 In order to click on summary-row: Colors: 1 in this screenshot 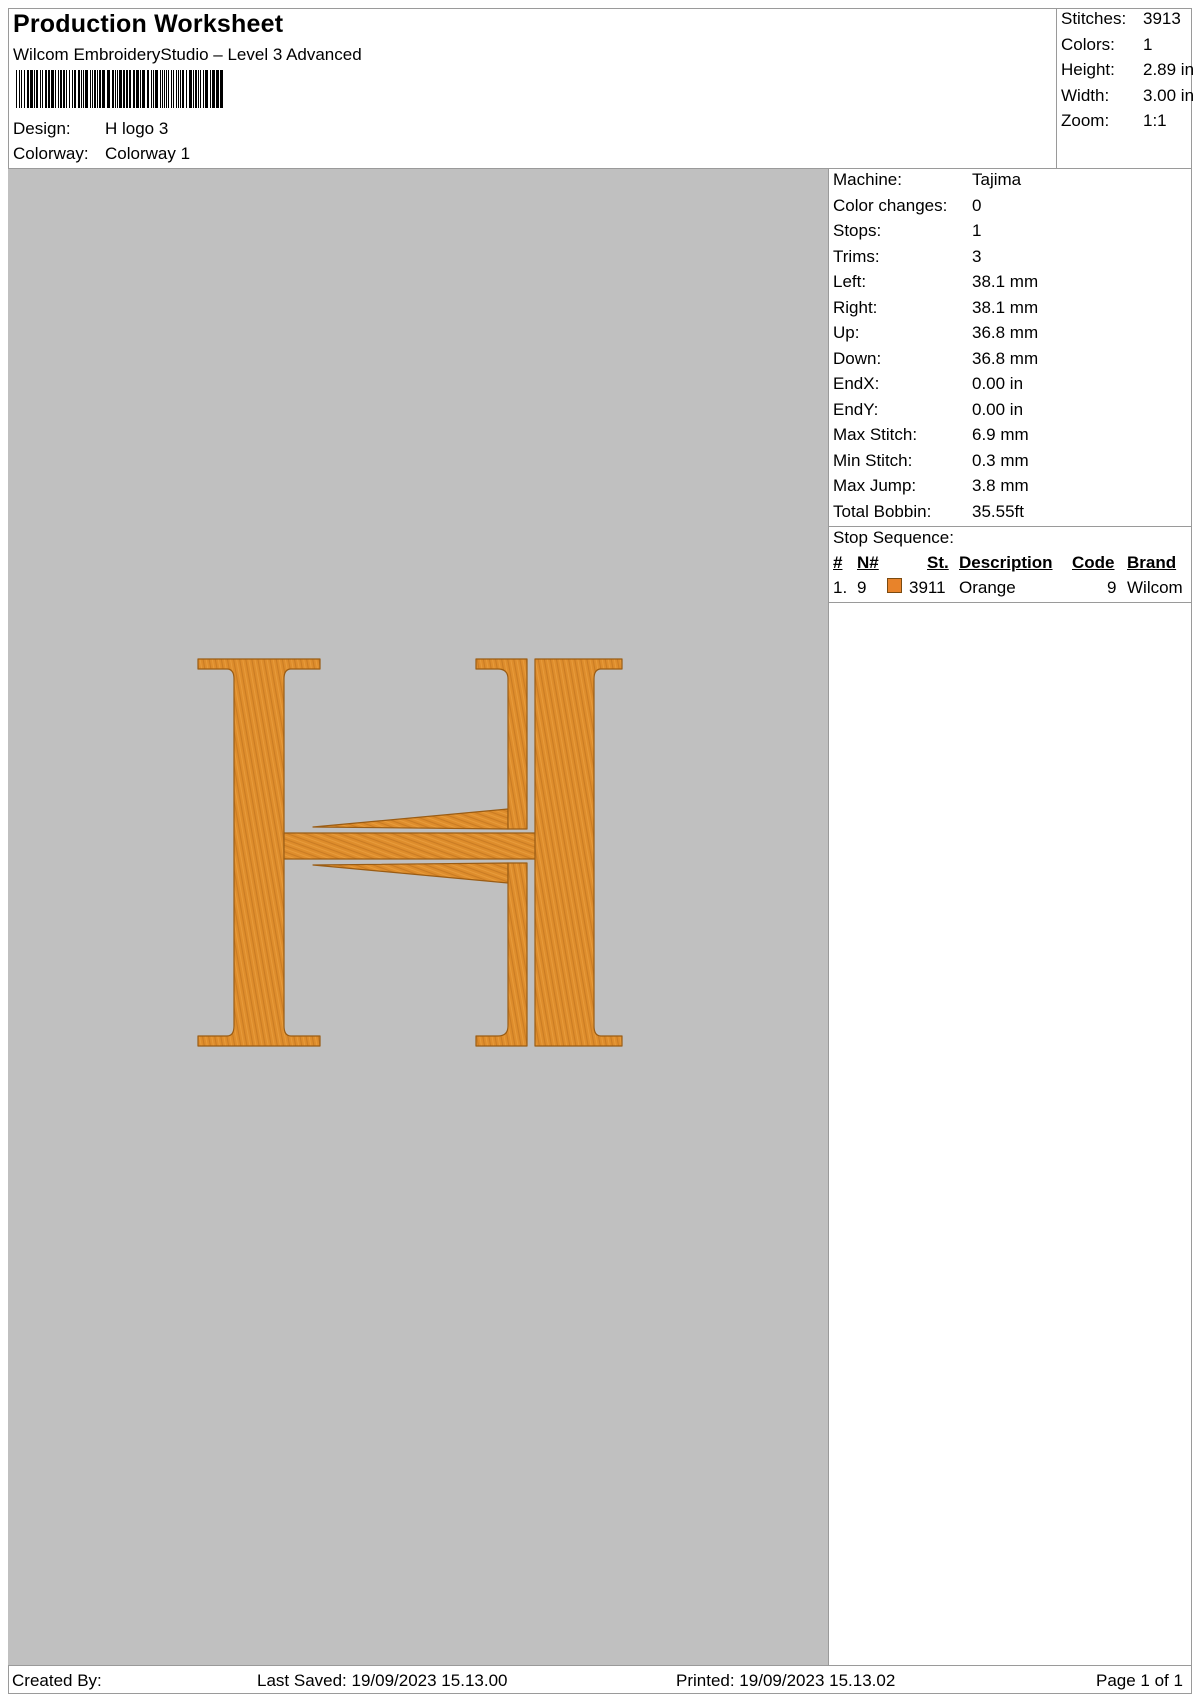, I will do `click(1106, 45)`.